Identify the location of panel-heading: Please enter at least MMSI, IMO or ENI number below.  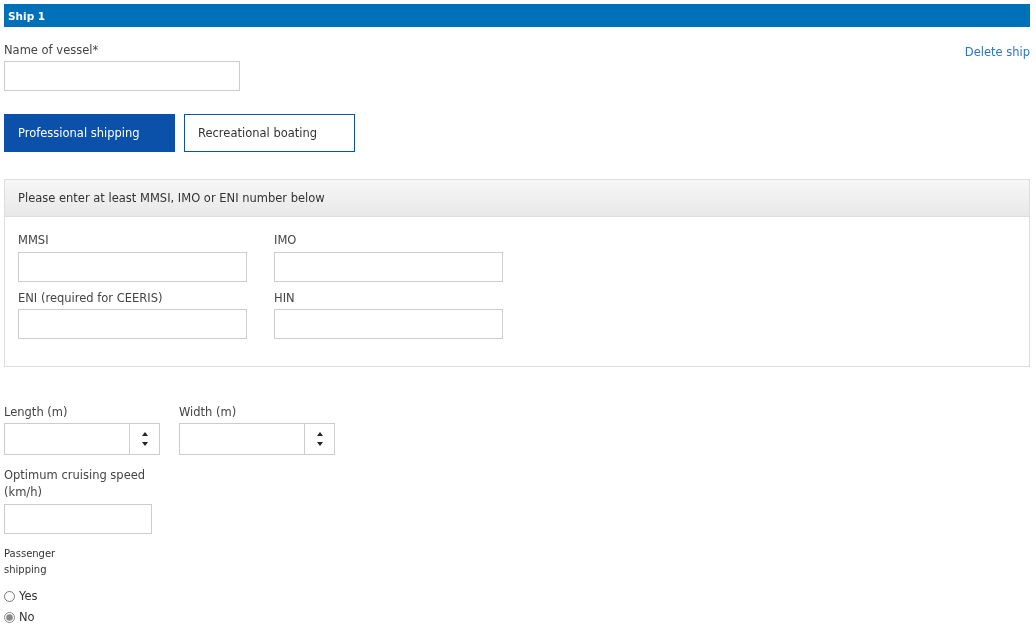
(517, 199).